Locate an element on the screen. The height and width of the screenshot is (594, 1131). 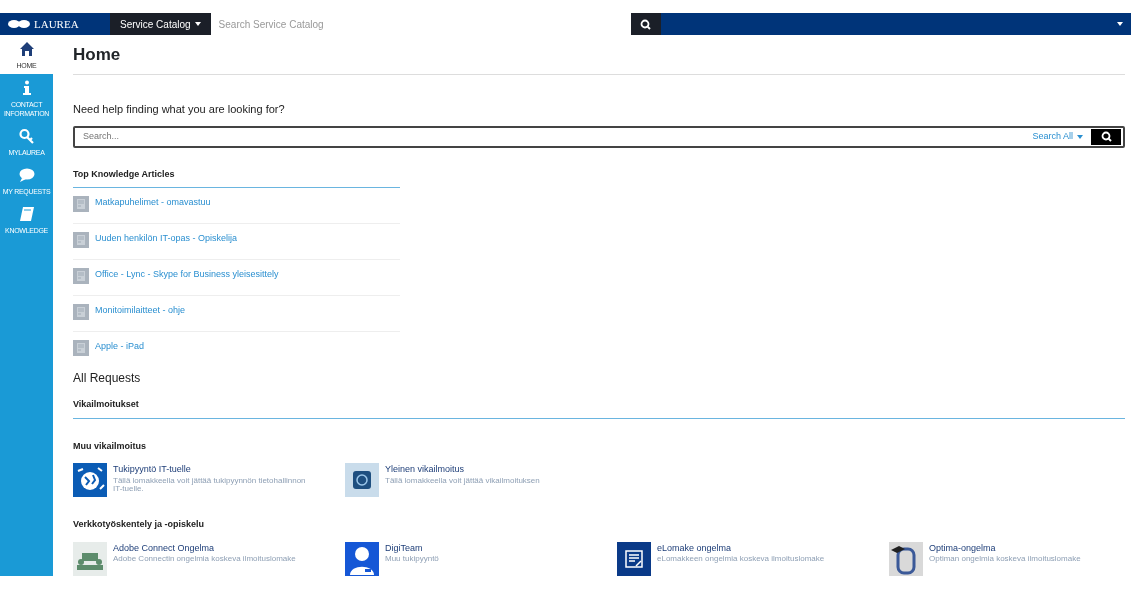
article-link: Monitoimilaitteet - ohje is located at coordinates (140, 311).